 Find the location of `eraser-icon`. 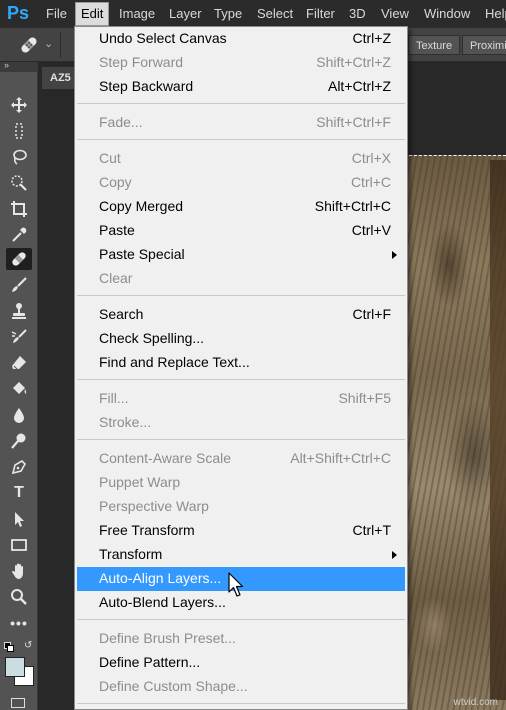

eraser-icon is located at coordinates (19, 363).